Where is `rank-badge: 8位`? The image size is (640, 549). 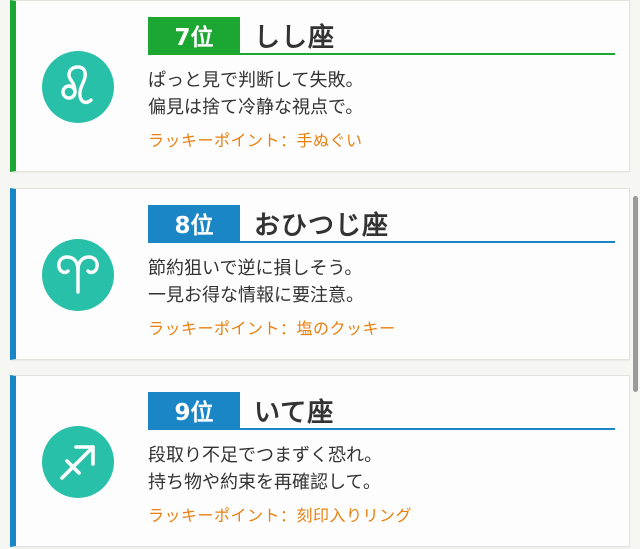 rank-badge: 8位 is located at coordinates (194, 223).